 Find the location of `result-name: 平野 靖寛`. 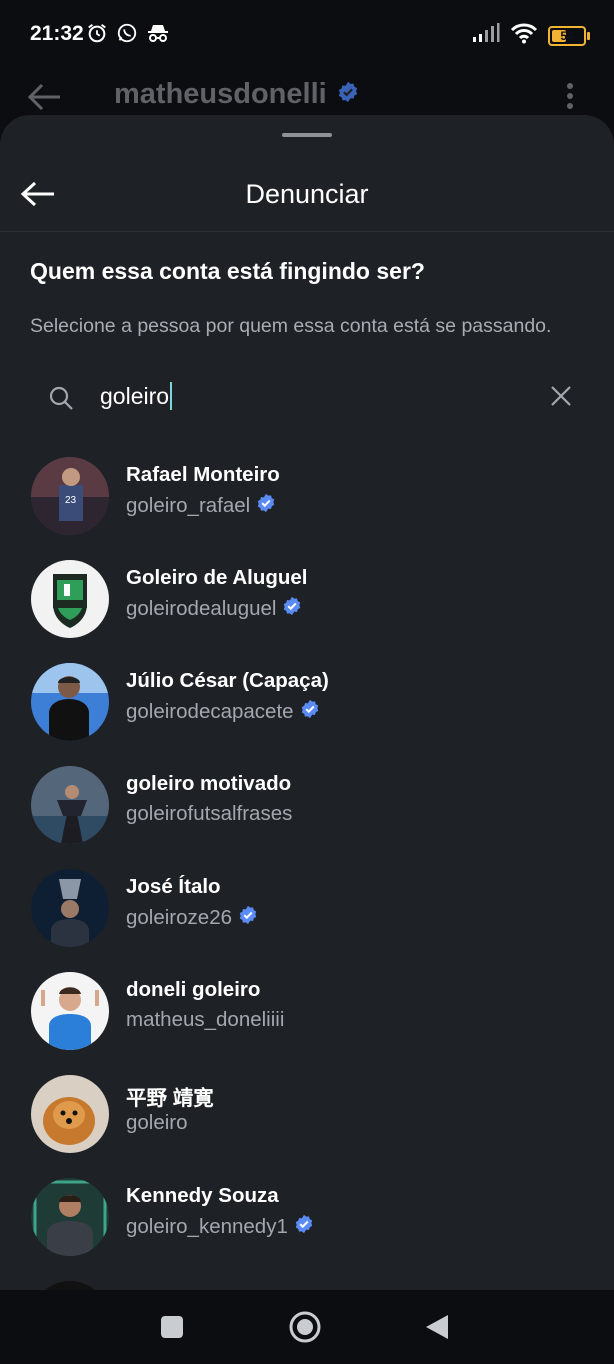

result-name: 平野 靖寛 is located at coordinates (170, 1098).